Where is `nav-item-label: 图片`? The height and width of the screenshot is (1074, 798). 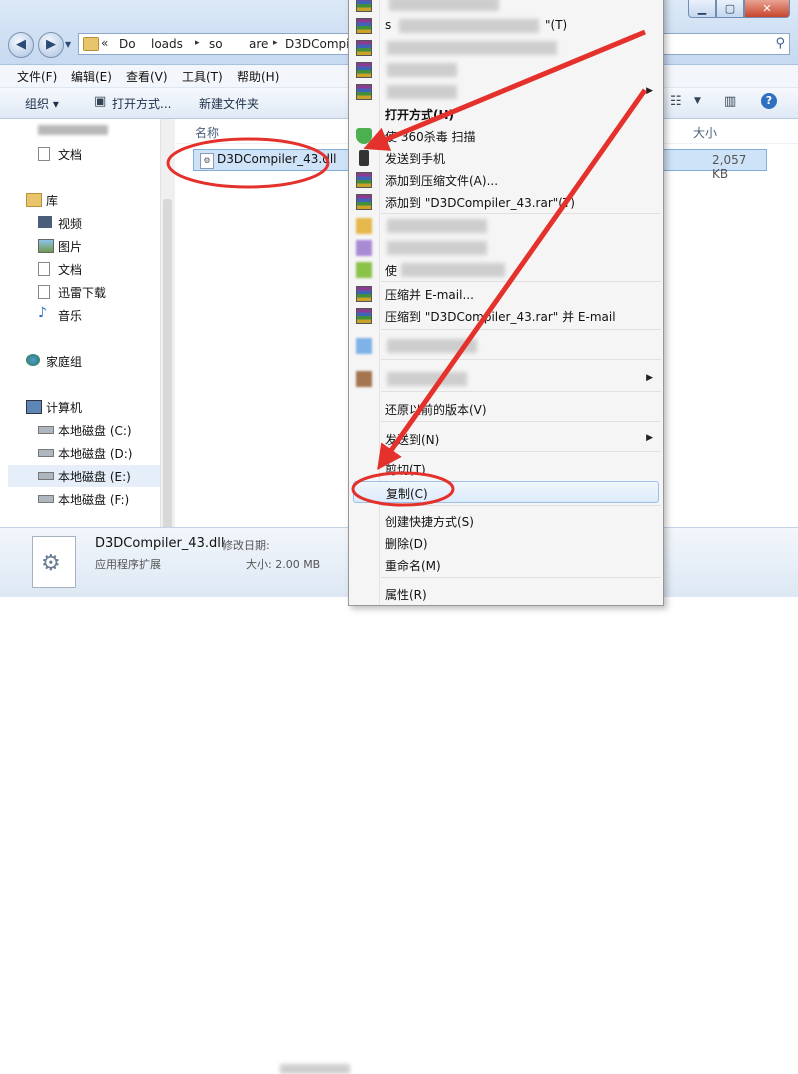
nav-item-label: 图片 is located at coordinates (70, 247).